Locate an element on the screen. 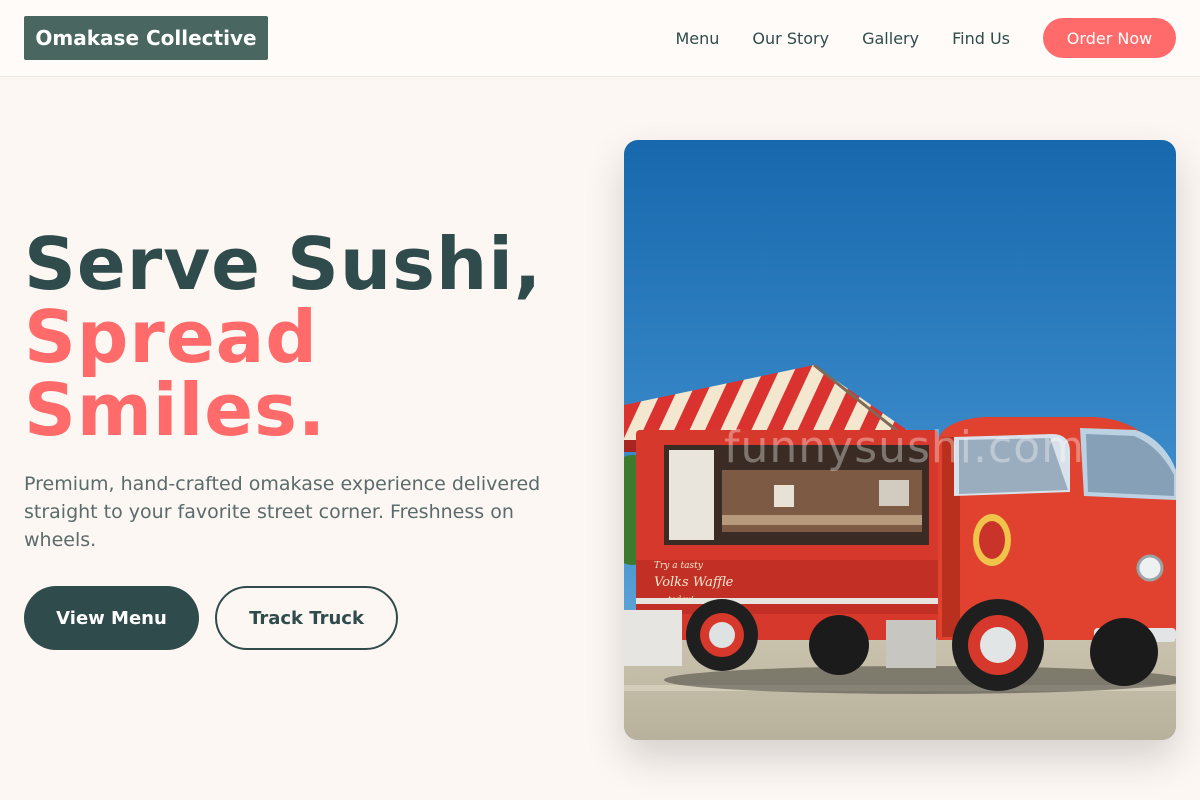 This screenshot has height=800, width=1200. image-watermark: funnysushi.com is located at coordinates (904, 447).